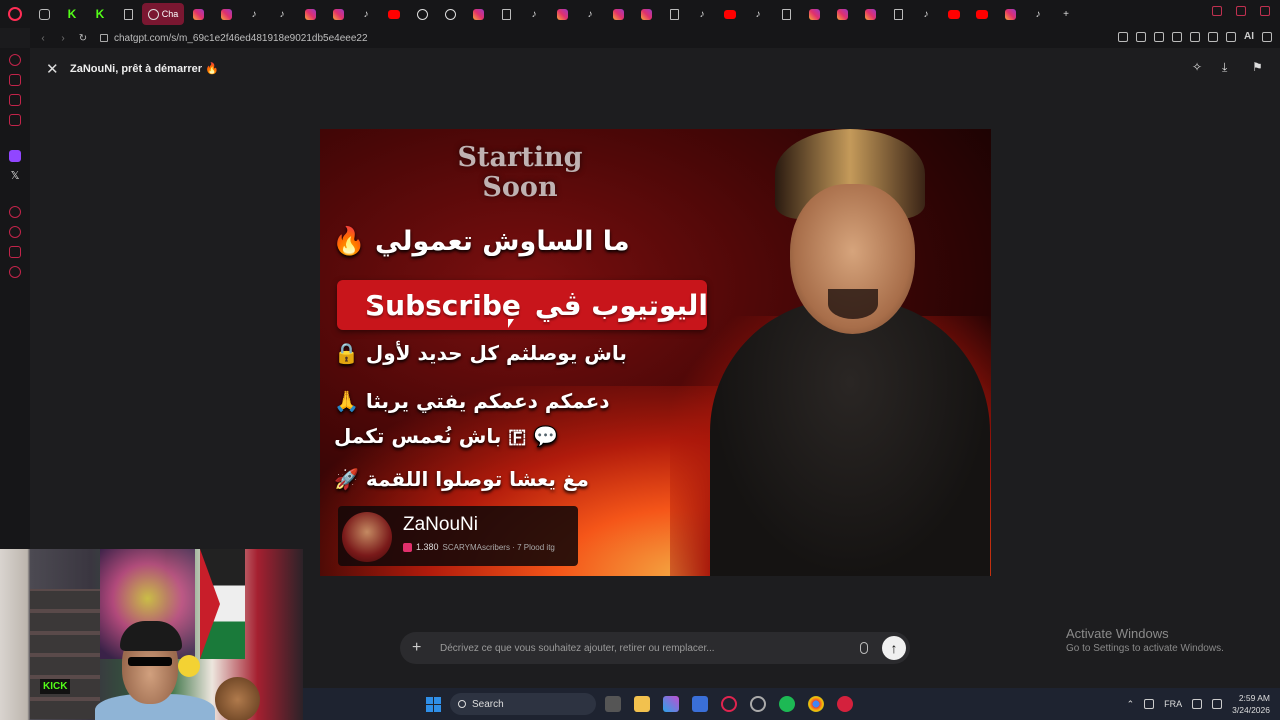  I want to click on play-icon, so click(1177, 36).